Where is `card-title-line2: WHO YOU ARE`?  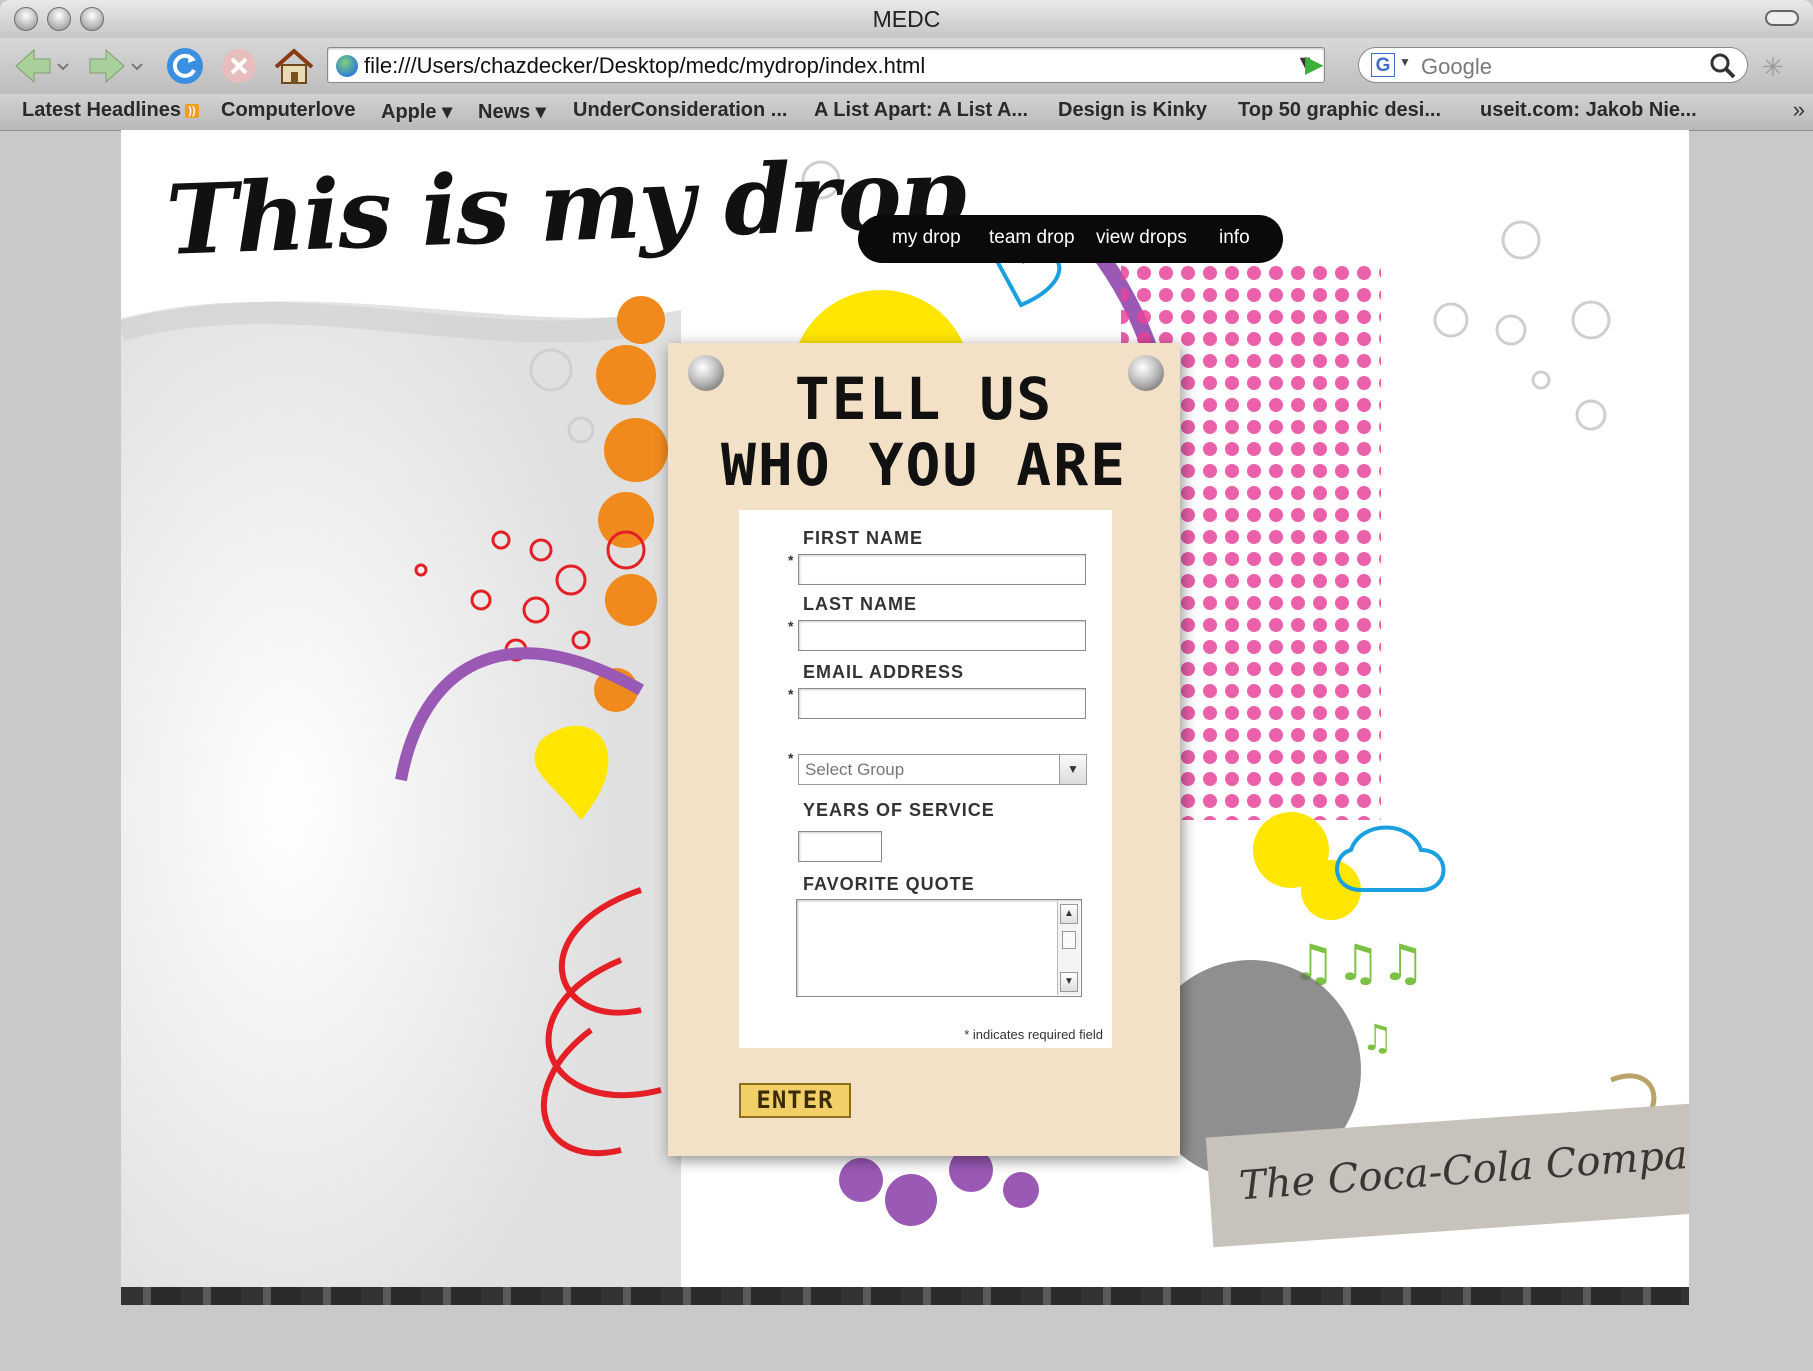
card-title-line2: WHO YOU ARE is located at coordinates (924, 465).